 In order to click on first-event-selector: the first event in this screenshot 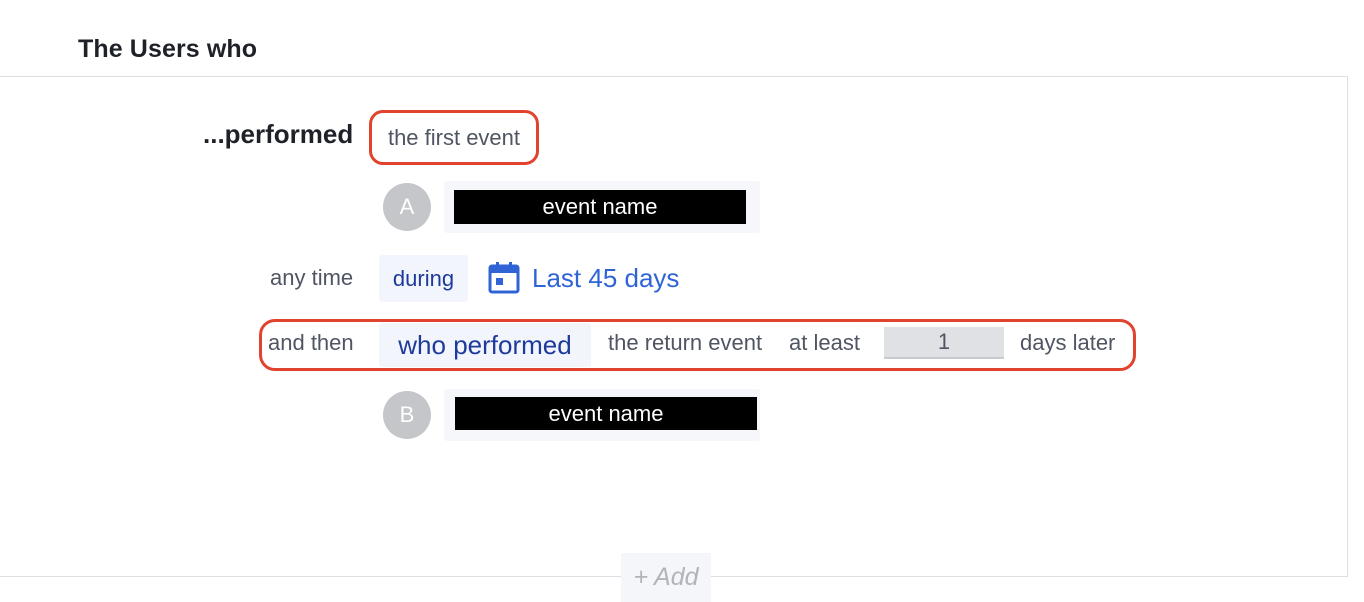, I will do `click(454, 137)`.